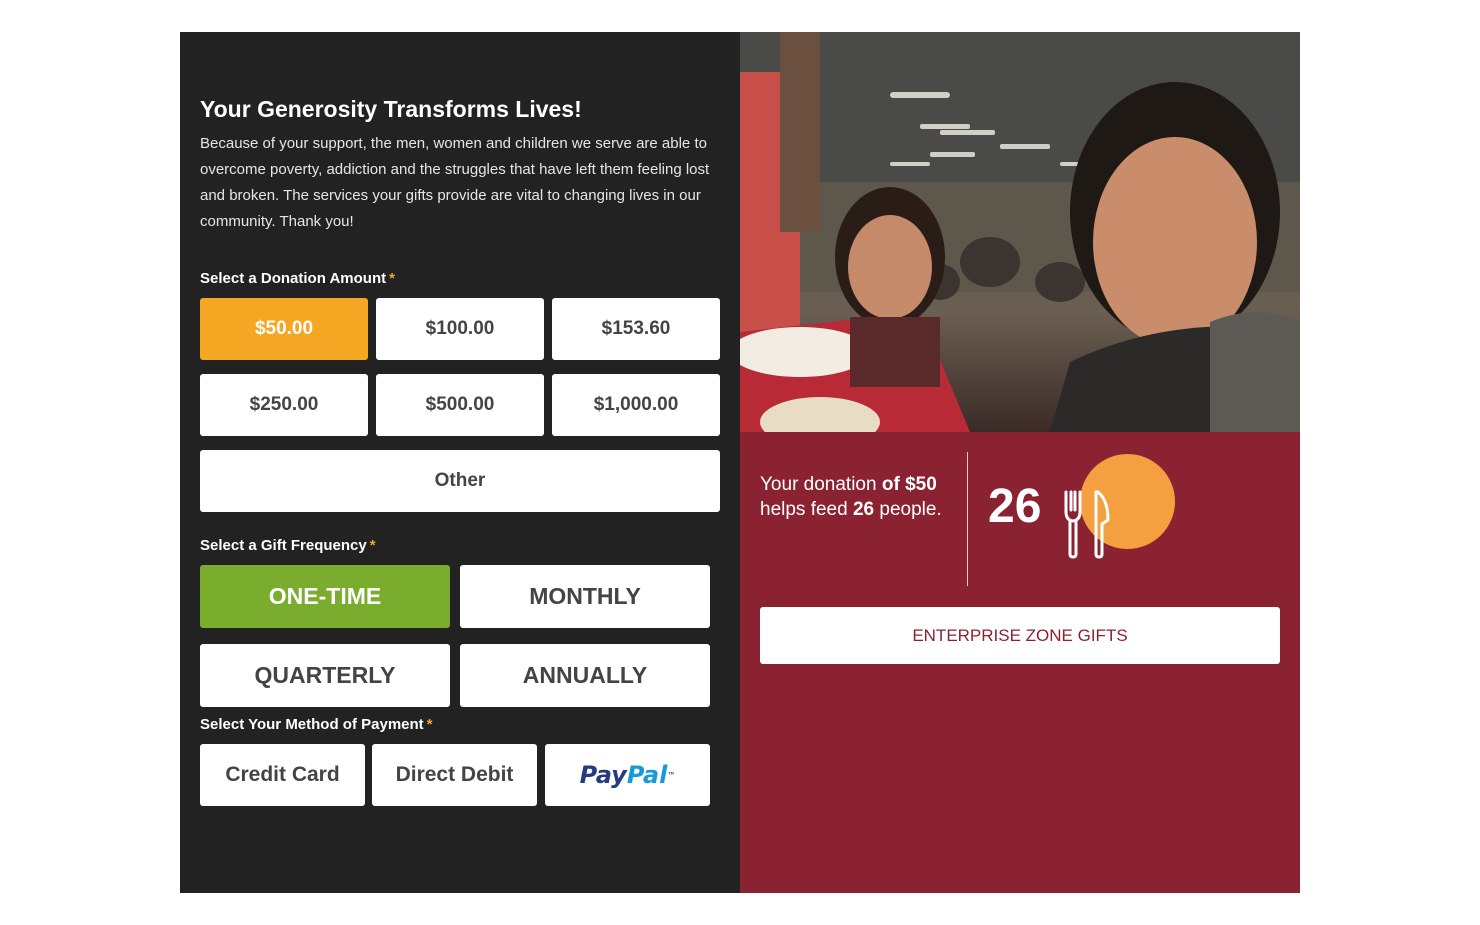 The height and width of the screenshot is (925, 1480). Describe the element at coordinates (284, 405) in the screenshot. I see `amount-button-250: $250.00` at that location.